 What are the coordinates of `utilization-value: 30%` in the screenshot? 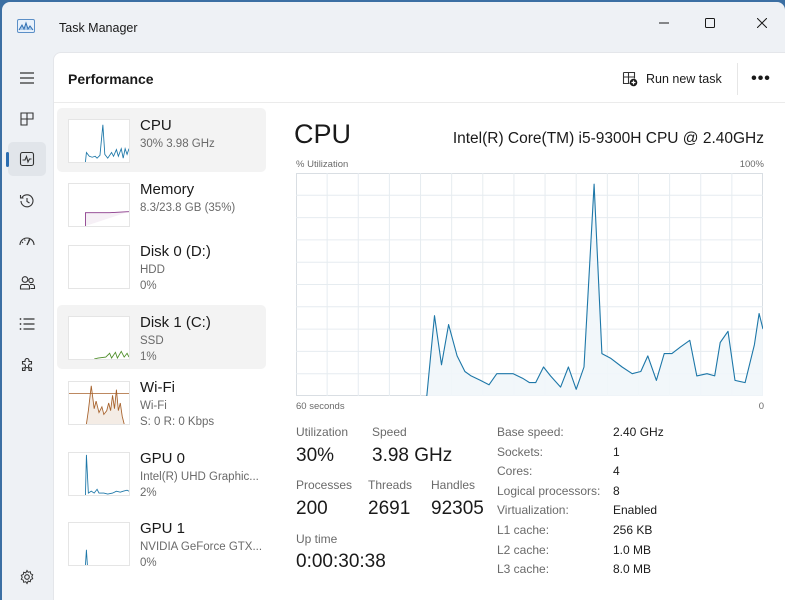 It's located at (315, 455).